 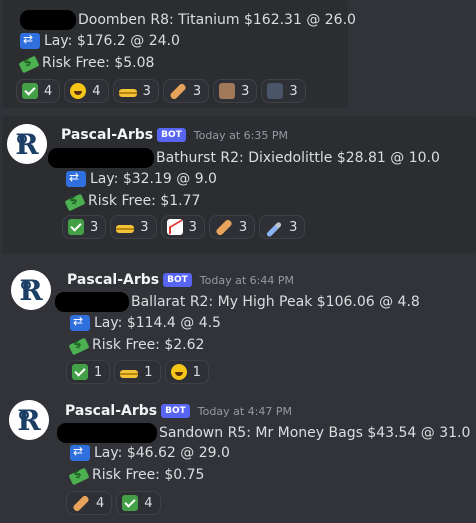 I want to click on reaction-face-2: 3, so click(x=283, y=91).